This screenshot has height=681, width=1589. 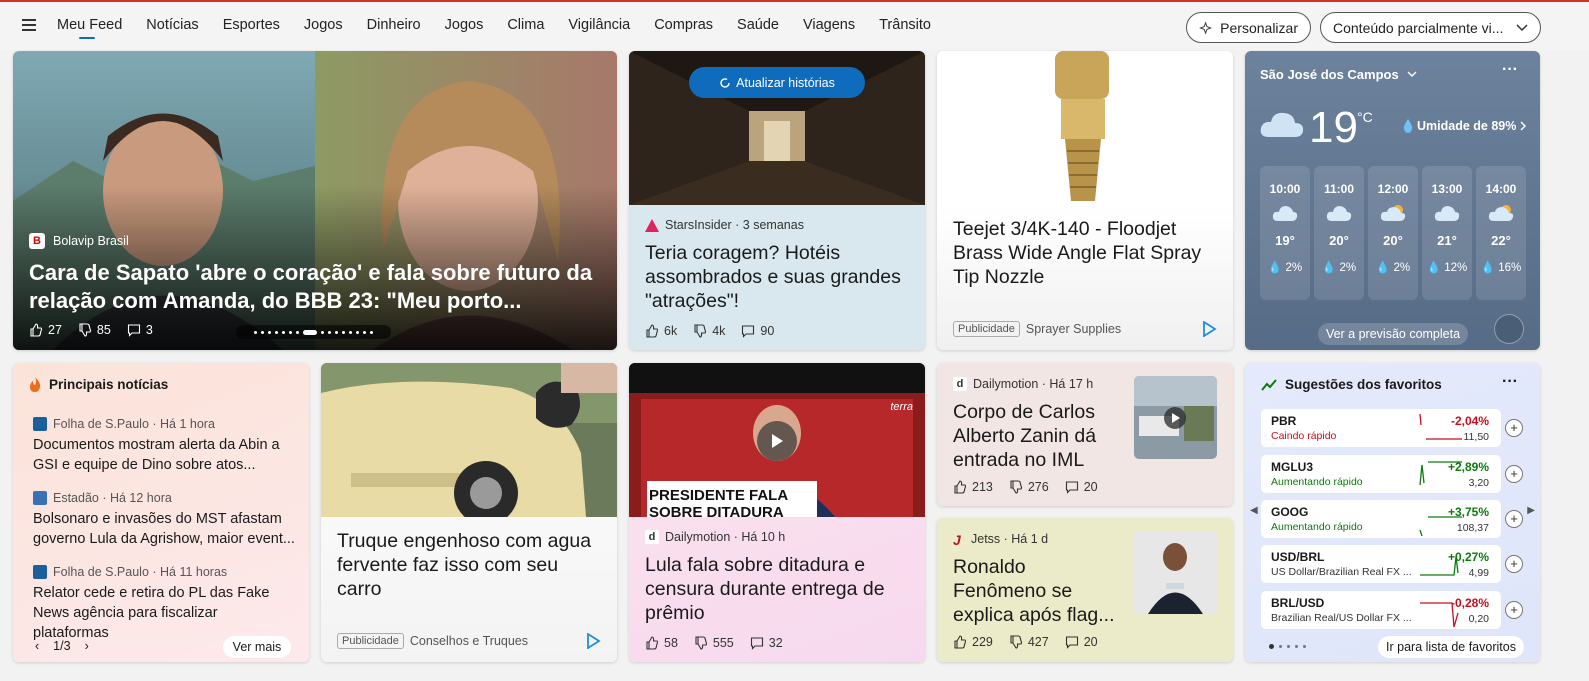 I want to click on like-button: 6k, so click(x=661, y=331).